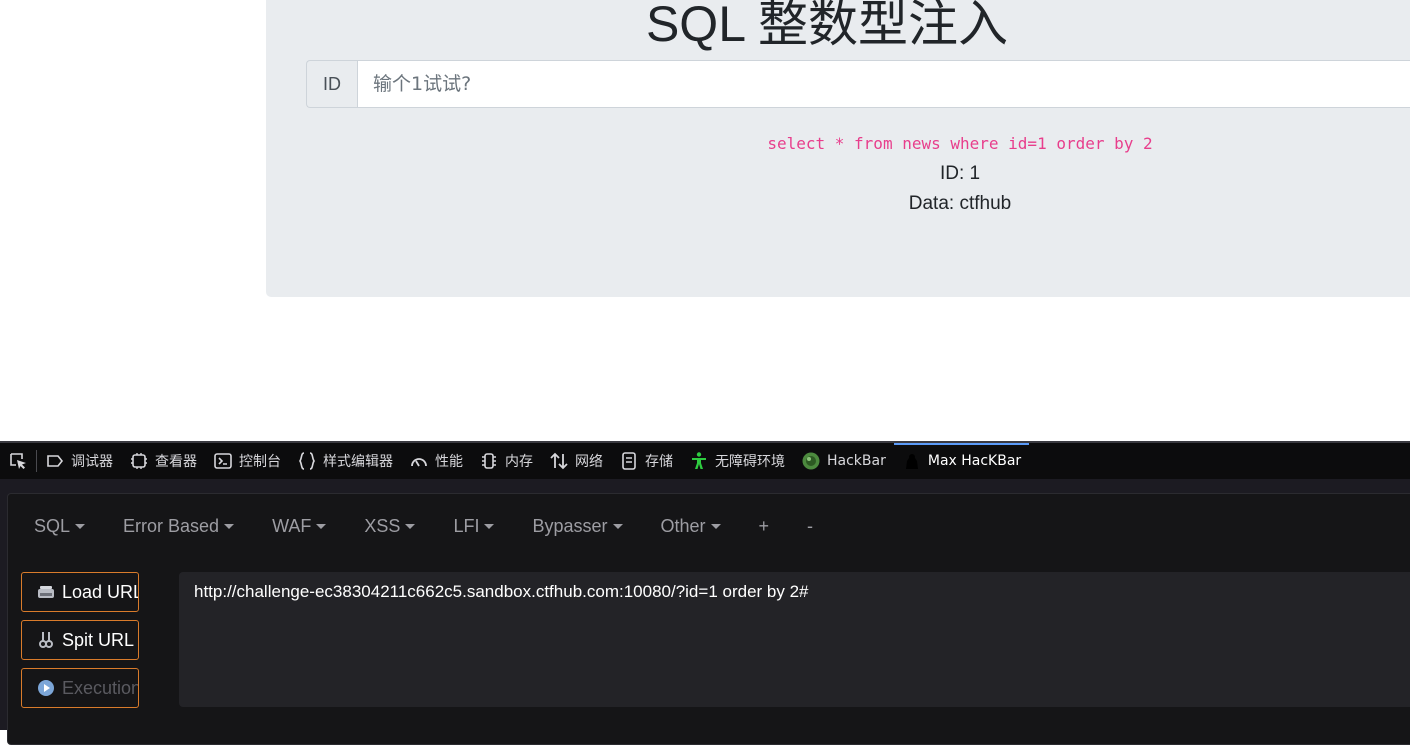 The height and width of the screenshot is (745, 1410). I want to click on hackbar-icon, so click(811, 461).